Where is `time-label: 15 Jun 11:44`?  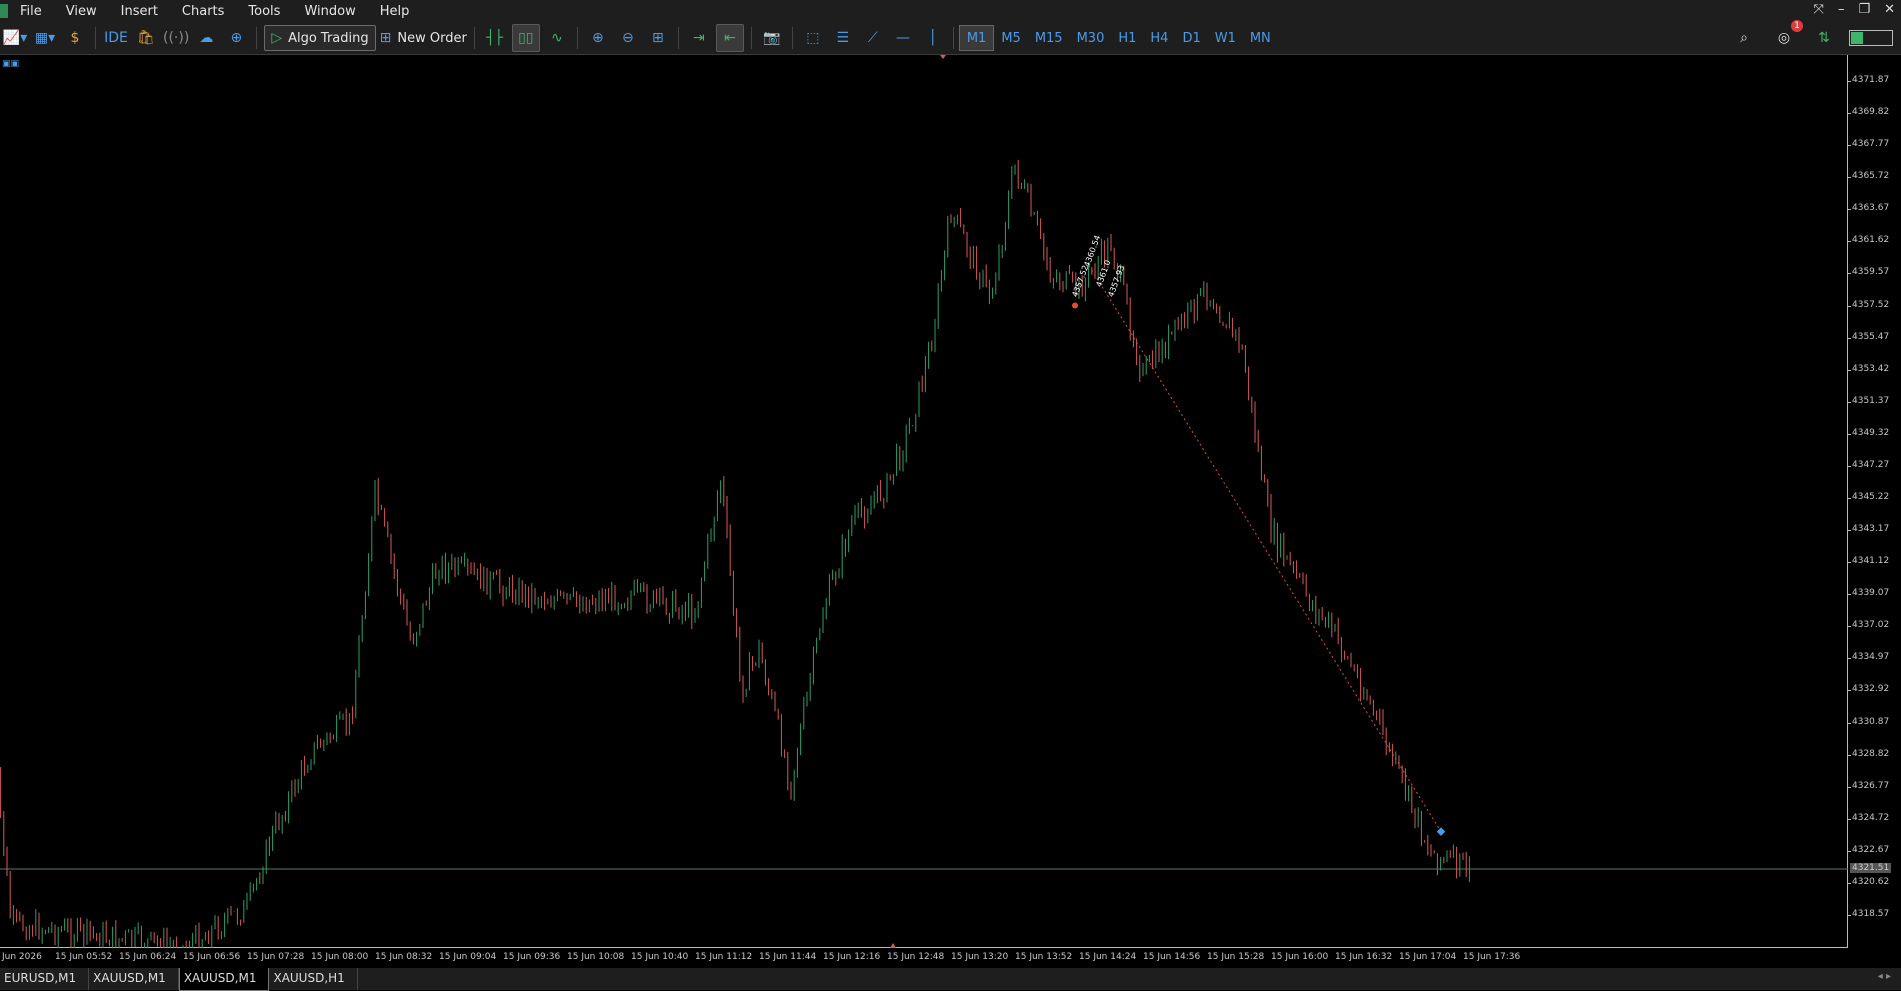
time-label: 15 Jun 11:44 is located at coordinates (788, 957).